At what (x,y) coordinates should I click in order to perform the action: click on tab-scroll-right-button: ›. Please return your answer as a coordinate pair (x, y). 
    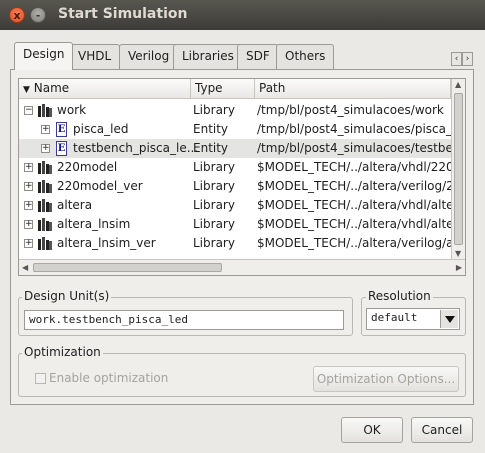
    Looking at the image, I should click on (467, 59).